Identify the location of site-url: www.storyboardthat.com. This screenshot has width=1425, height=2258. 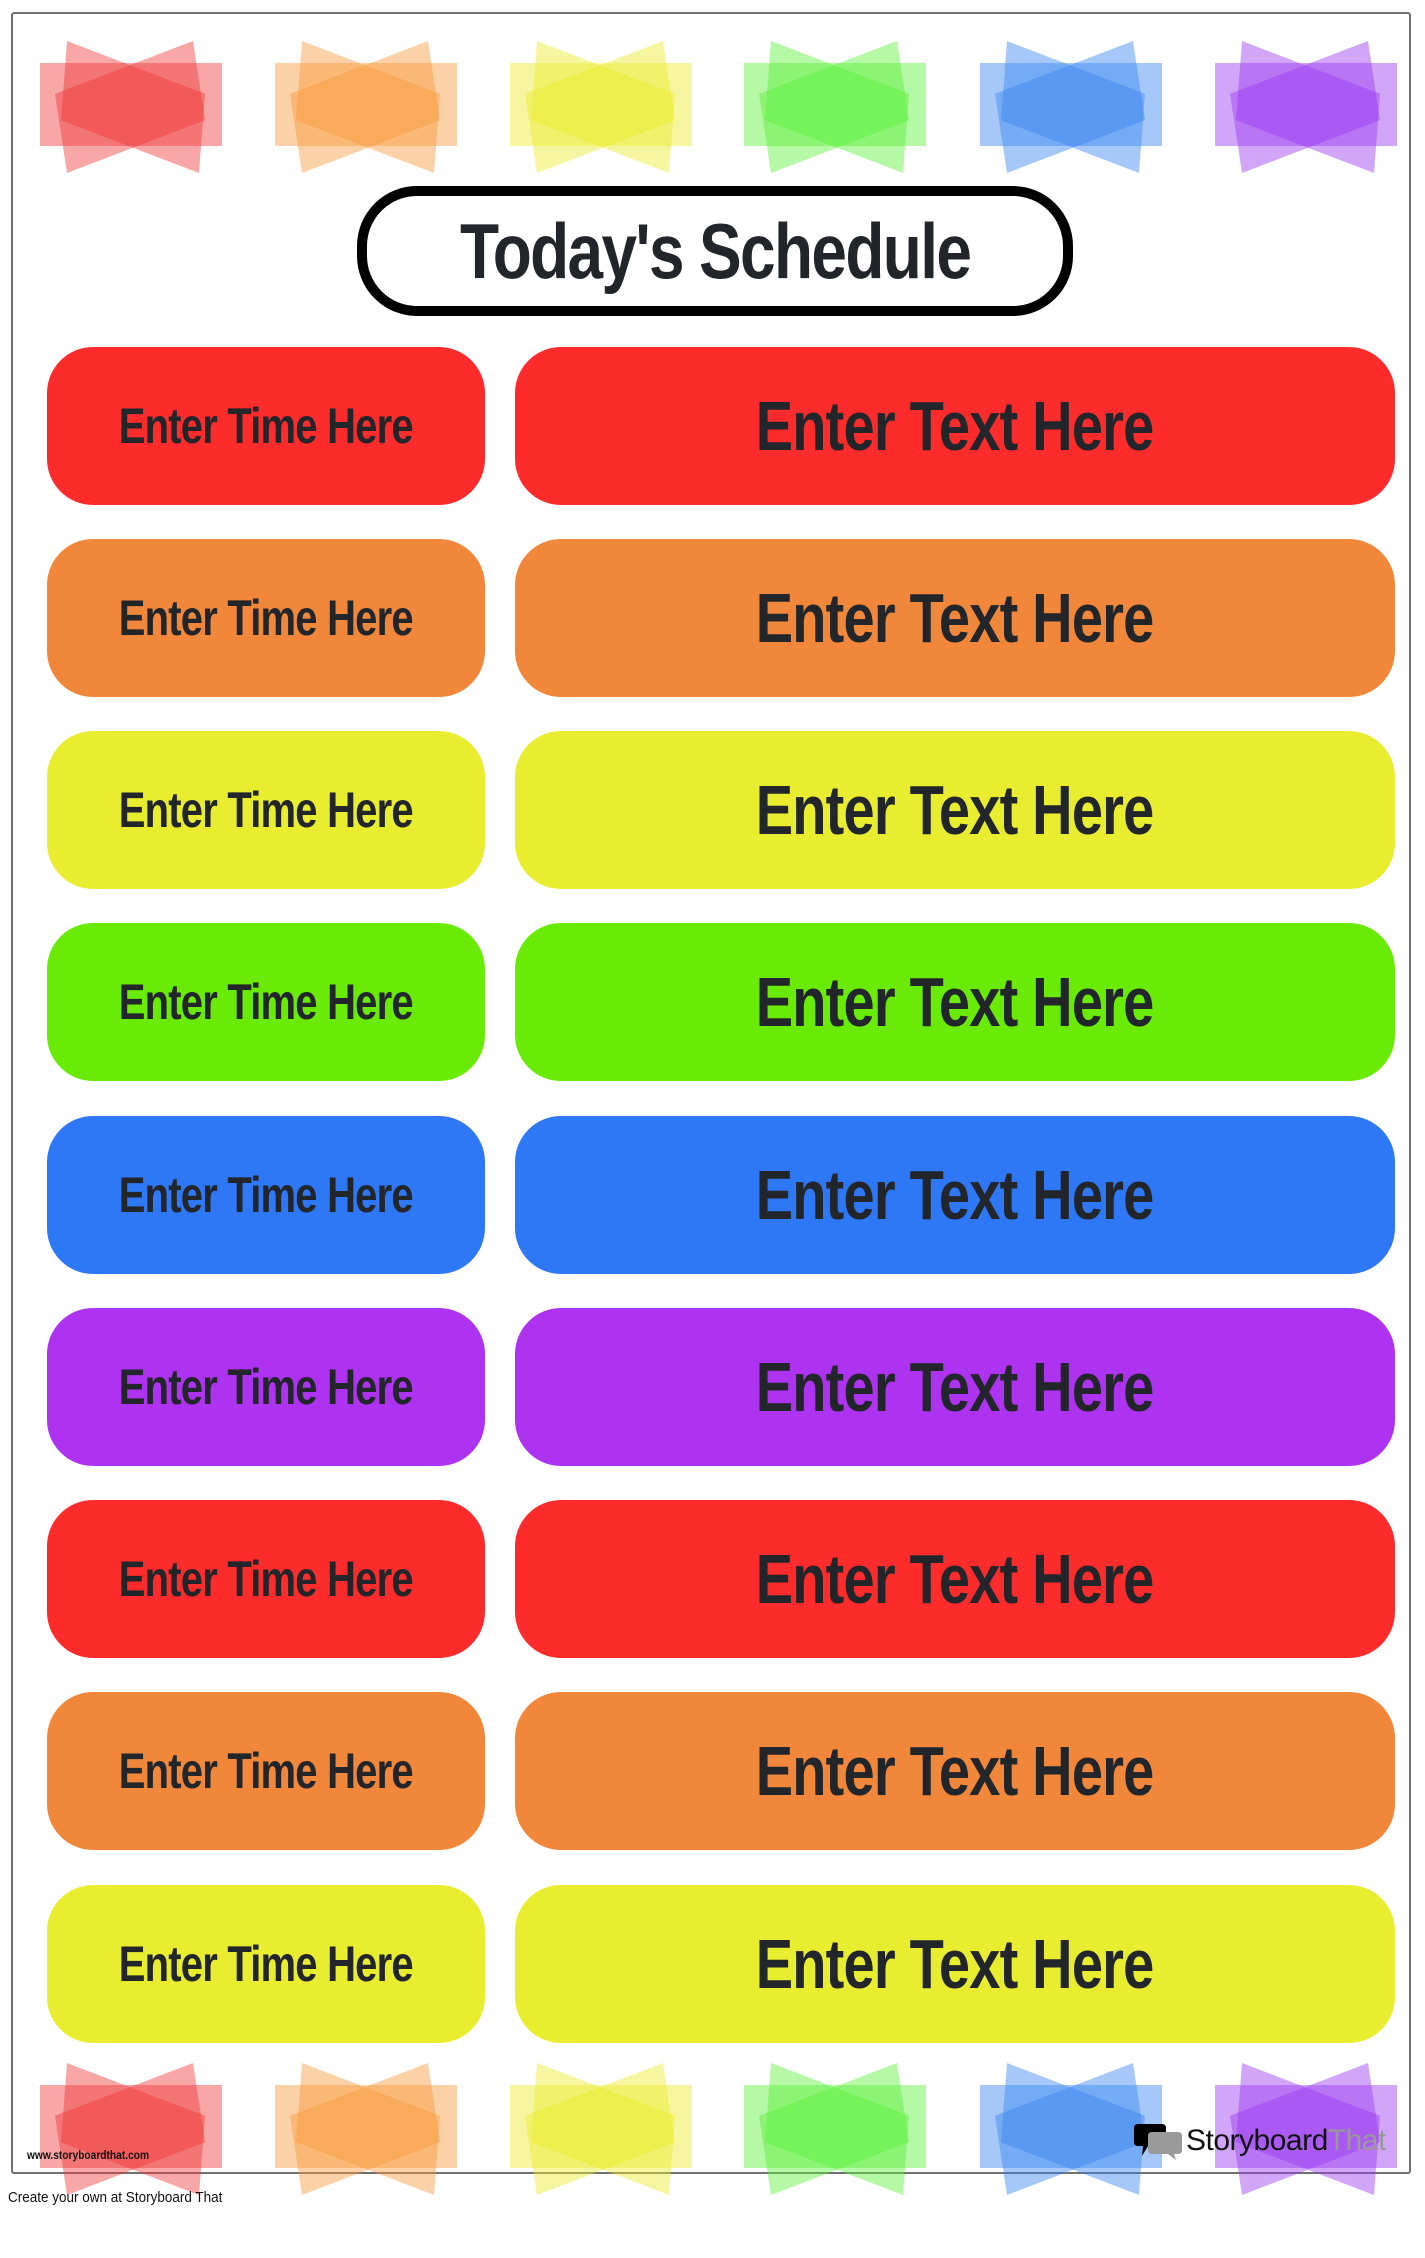
(88, 2155).